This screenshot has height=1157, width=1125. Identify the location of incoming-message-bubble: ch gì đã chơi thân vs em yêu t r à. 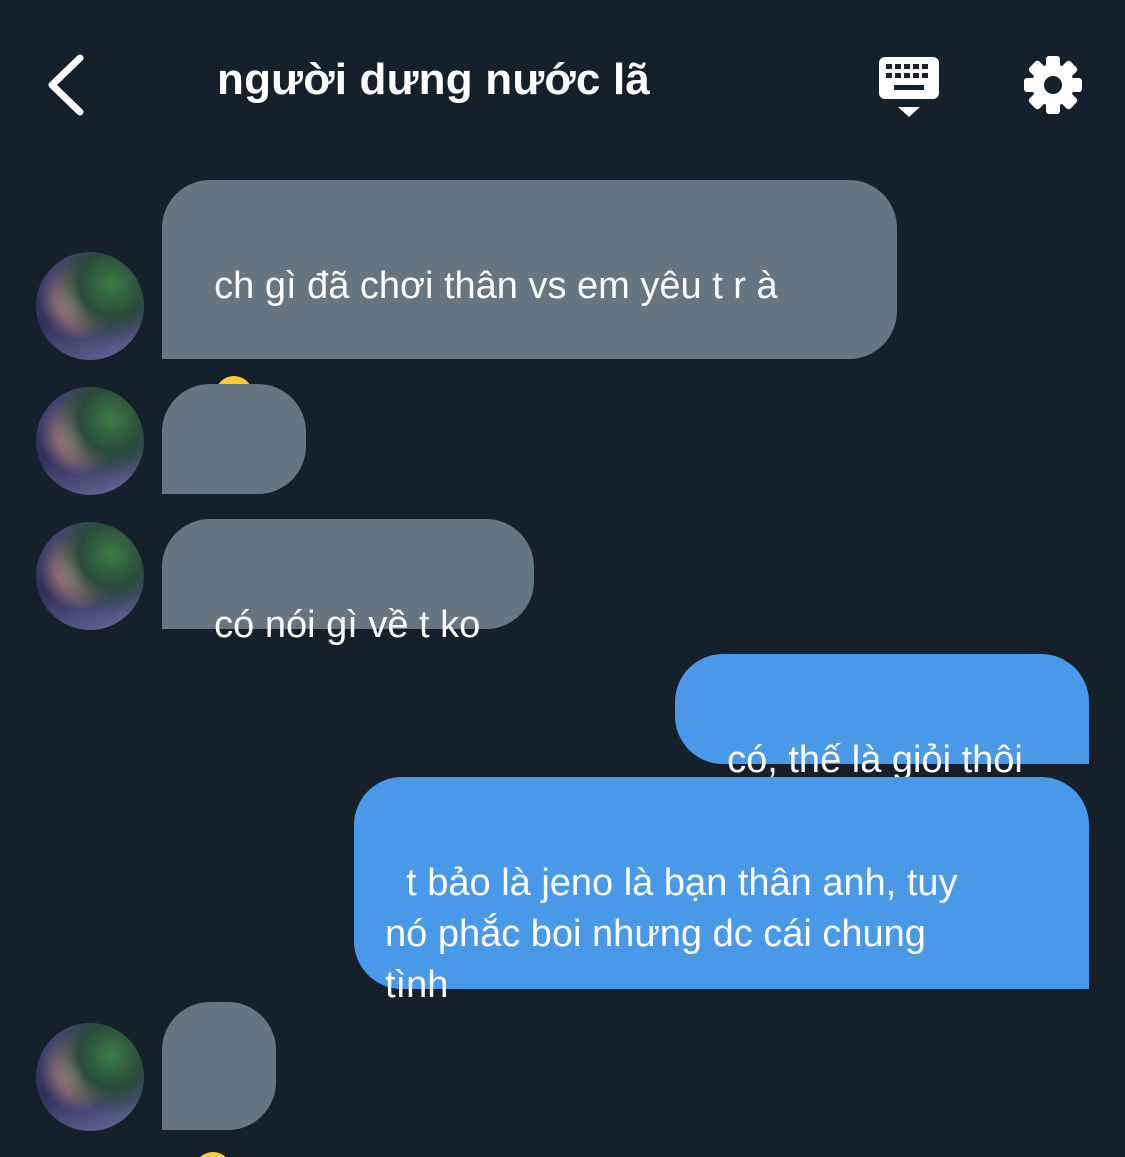
(529, 297).